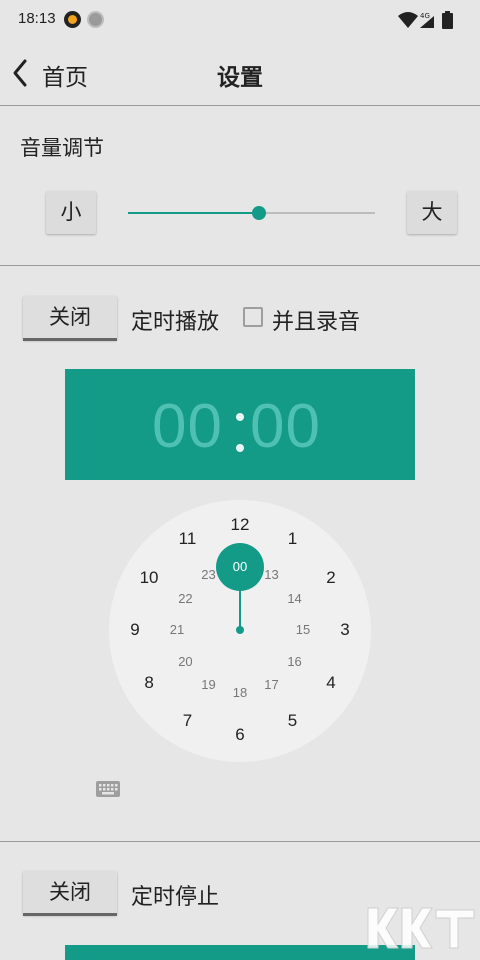  What do you see at coordinates (62, 148) in the screenshot?
I see `volume-section-title: 音量调节` at bounding box center [62, 148].